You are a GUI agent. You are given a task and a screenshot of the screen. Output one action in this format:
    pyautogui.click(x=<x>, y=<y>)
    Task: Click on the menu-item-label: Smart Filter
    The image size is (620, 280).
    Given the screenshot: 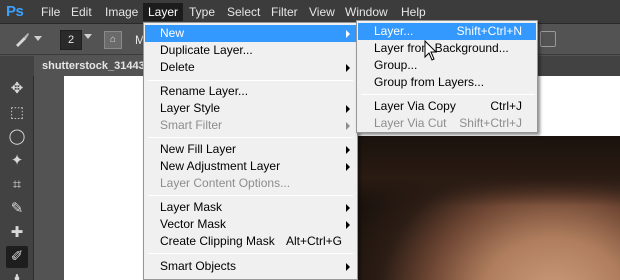 What is the action you would take?
    pyautogui.click(x=191, y=125)
    